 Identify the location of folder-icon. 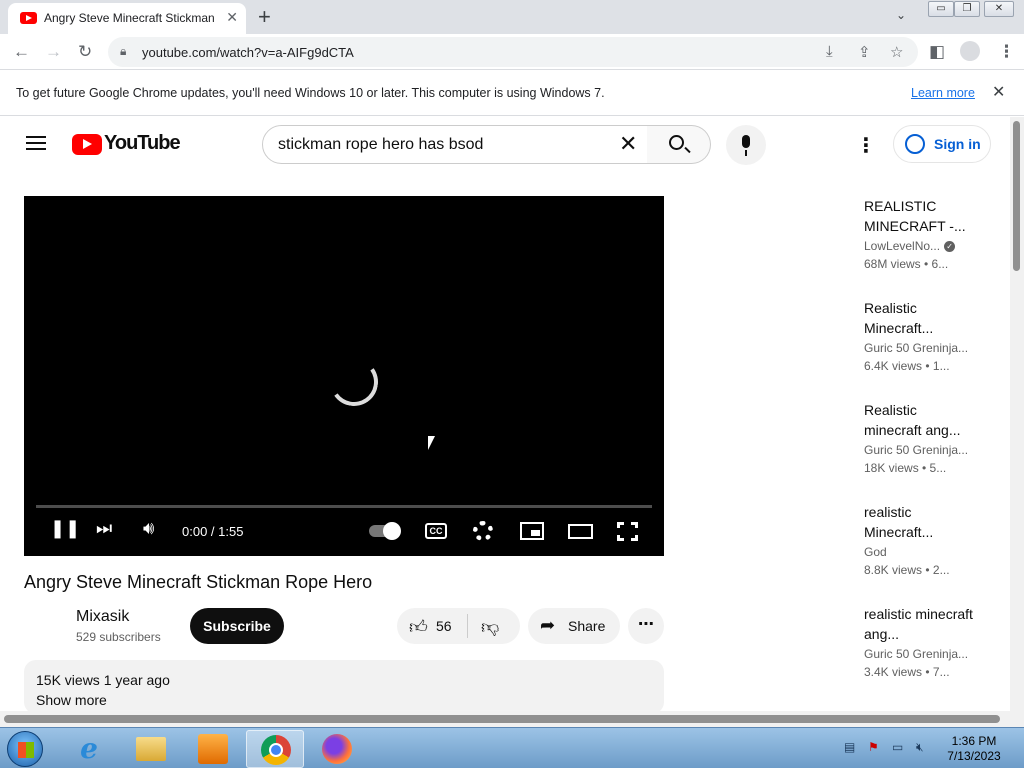
(151, 749).